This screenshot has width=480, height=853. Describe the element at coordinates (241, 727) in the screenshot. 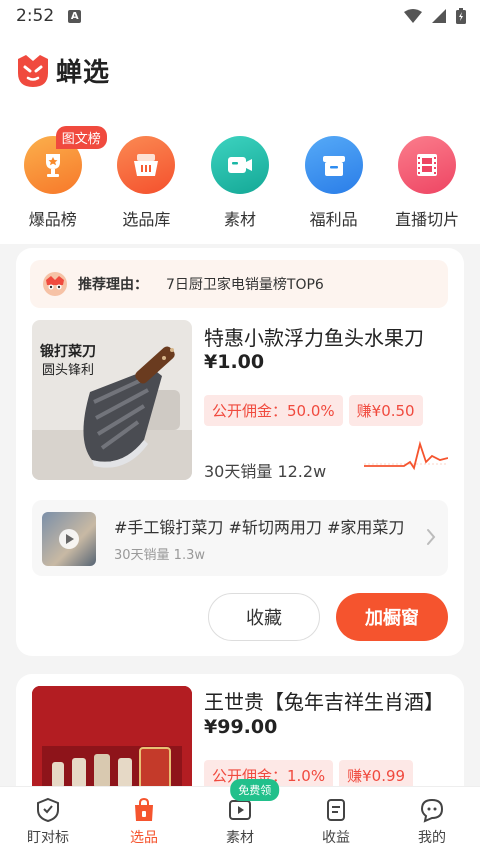

I see `product-price: ¥99.00` at that location.